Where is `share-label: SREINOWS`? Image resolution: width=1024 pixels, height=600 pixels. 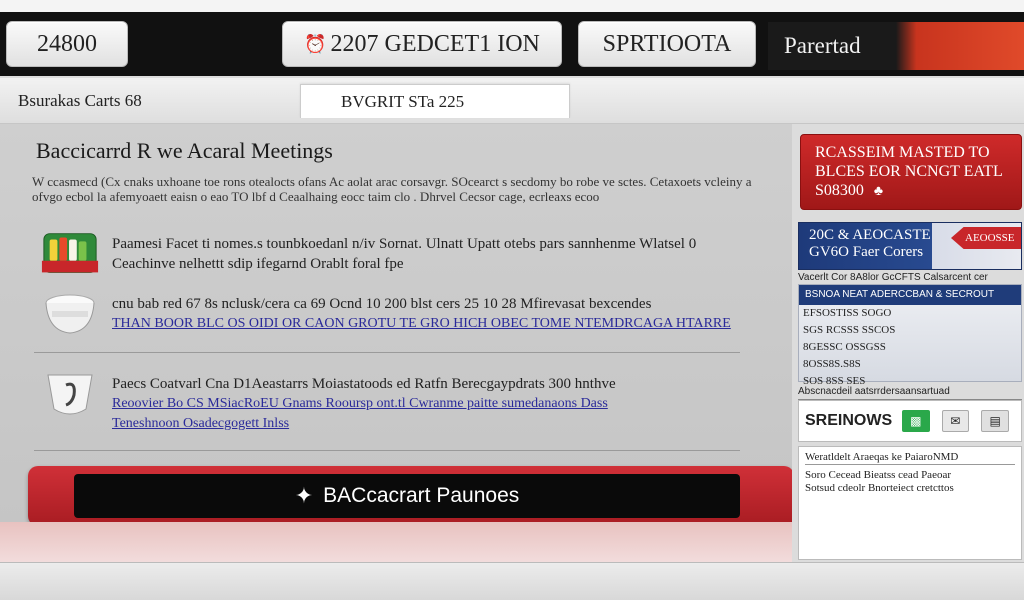
share-label: SREINOWS is located at coordinates (849, 420).